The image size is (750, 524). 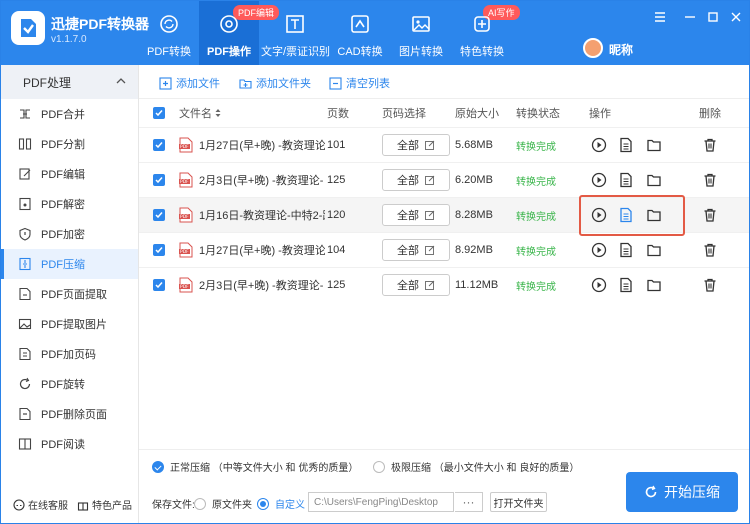 I want to click on edit-icon, so click(x=430, y=145).